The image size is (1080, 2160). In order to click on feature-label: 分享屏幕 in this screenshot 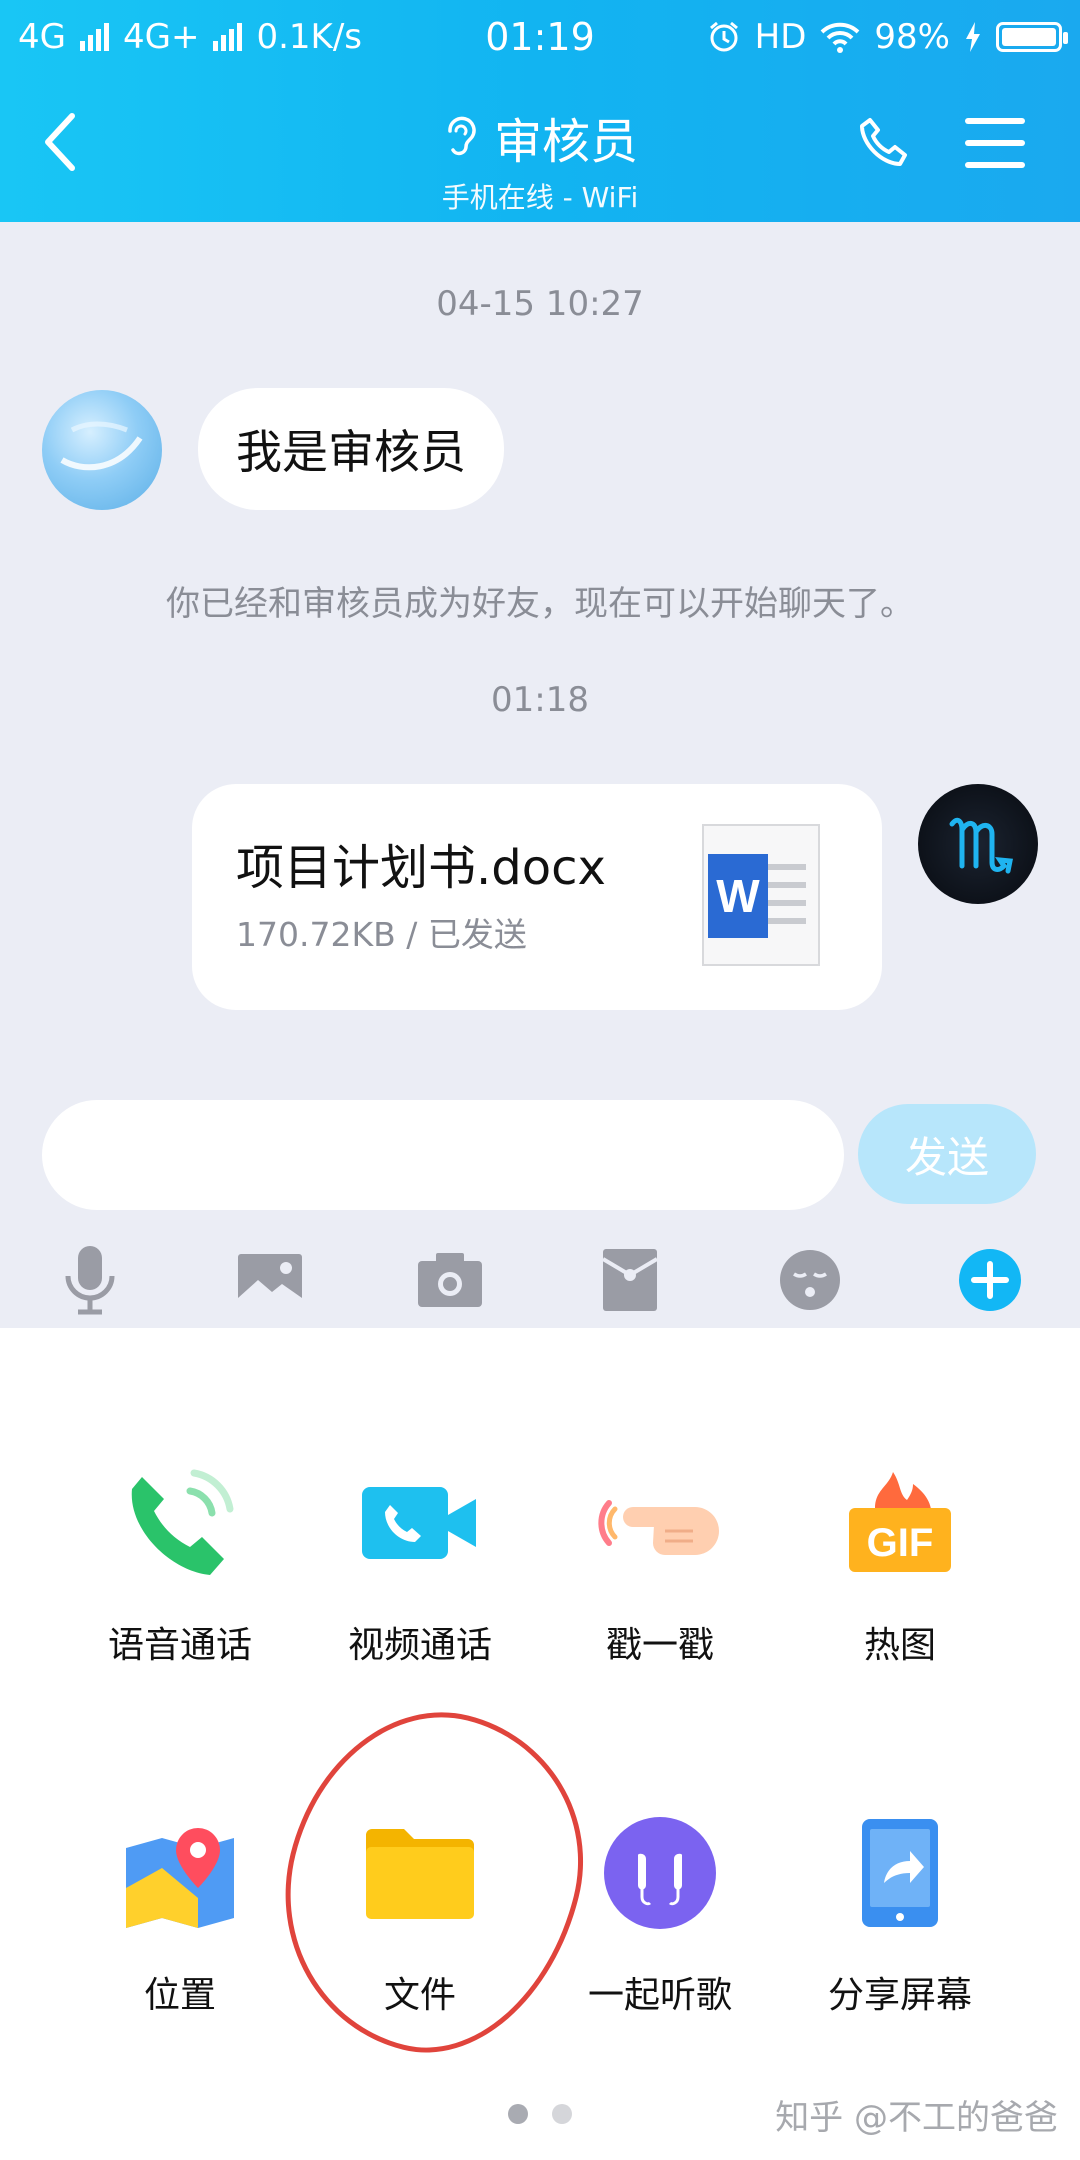, I will do `click(899, 1995)`.